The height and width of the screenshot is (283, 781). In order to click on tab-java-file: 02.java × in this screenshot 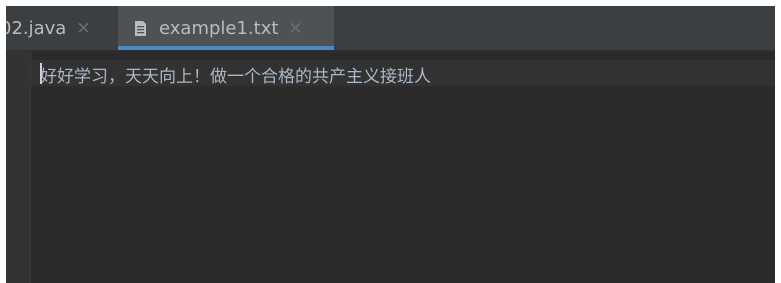, I will do `click(61, 28)`.